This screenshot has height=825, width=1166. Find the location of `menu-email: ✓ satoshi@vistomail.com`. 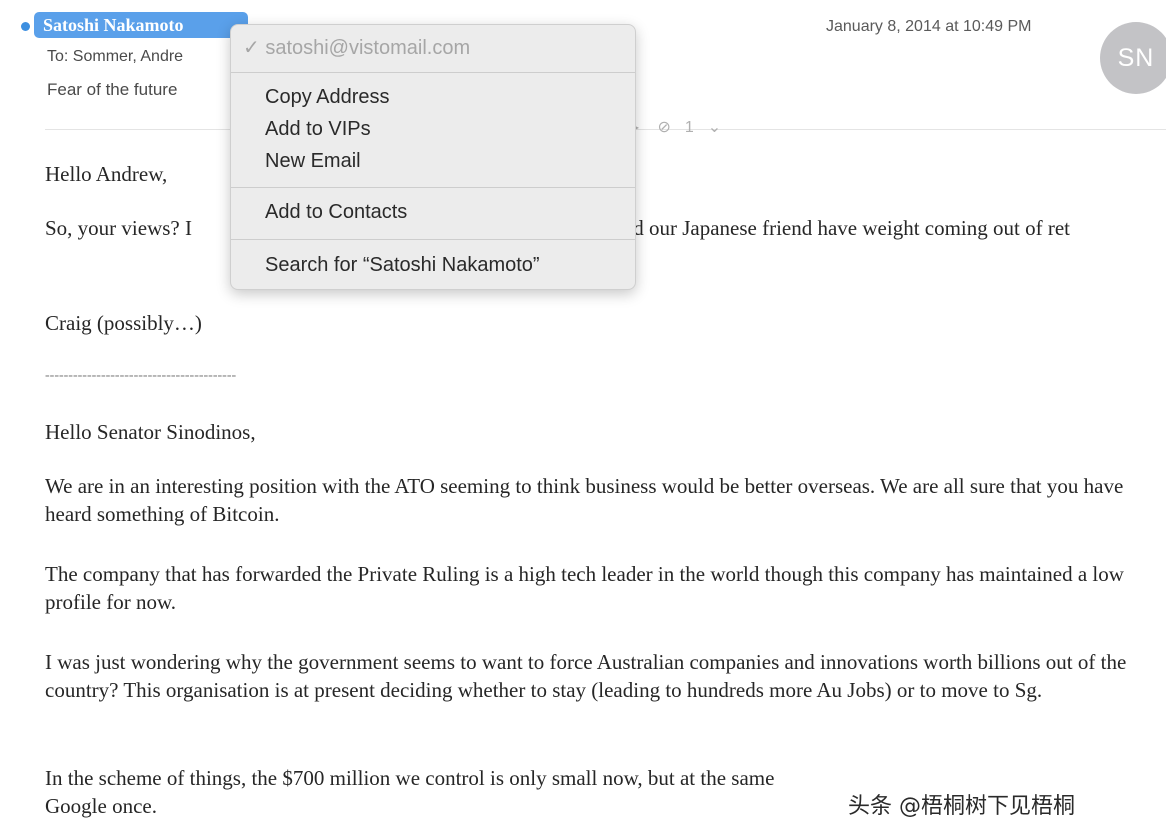

menu-email: ✓ satoshi@vistomail.com is located at coordinates (357, 48).